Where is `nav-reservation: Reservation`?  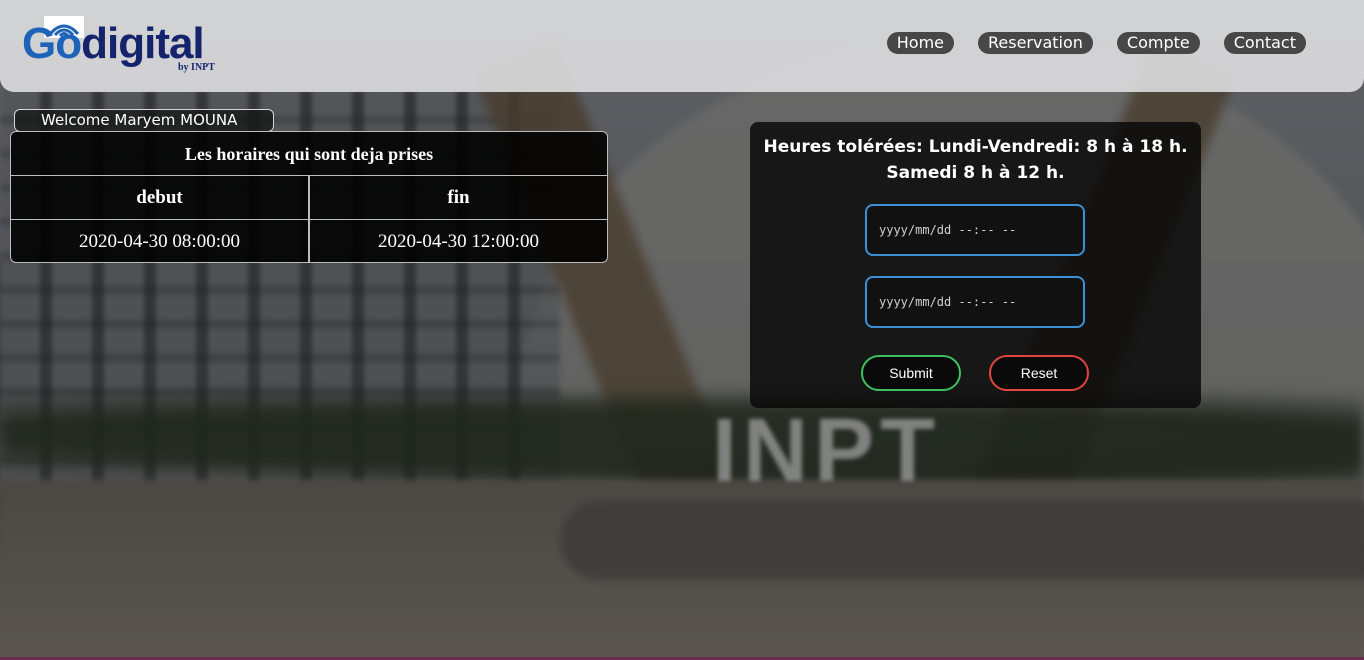
nav-reservation: Reservation is located at coordinates (1035, 43).